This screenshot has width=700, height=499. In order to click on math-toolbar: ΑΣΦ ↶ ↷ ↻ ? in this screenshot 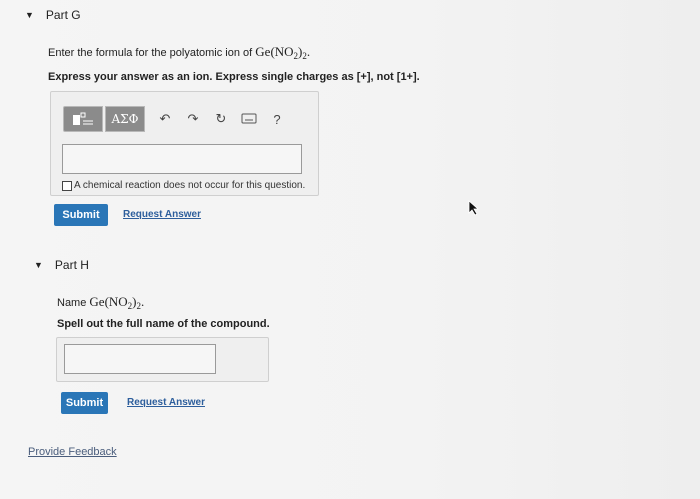, I will do `click(177, 119)`.